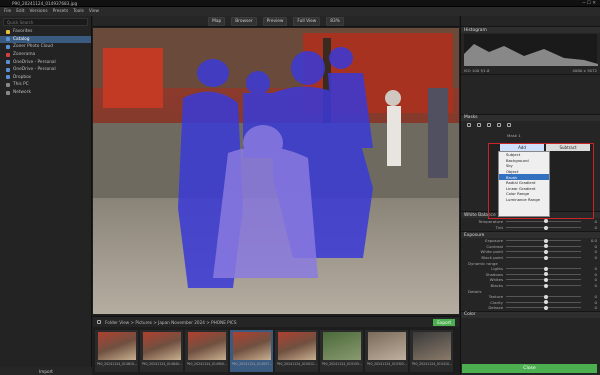  What do you see at coordinates (531, 55) in the screenshot?
I see `histogram-graph` at bounding box center [531, 55].